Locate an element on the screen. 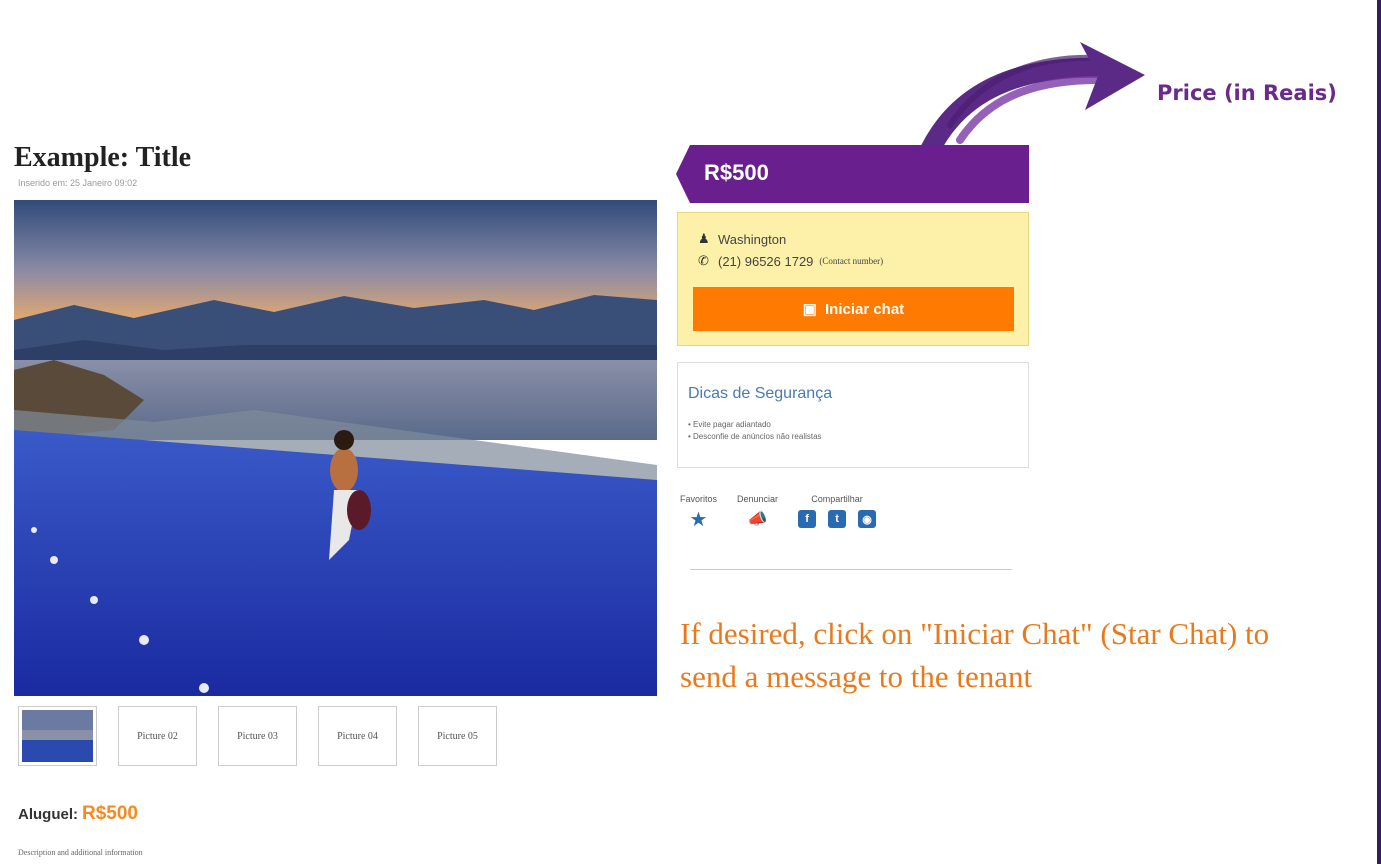  description: Description and additional information is located at coordinates (80, 852).